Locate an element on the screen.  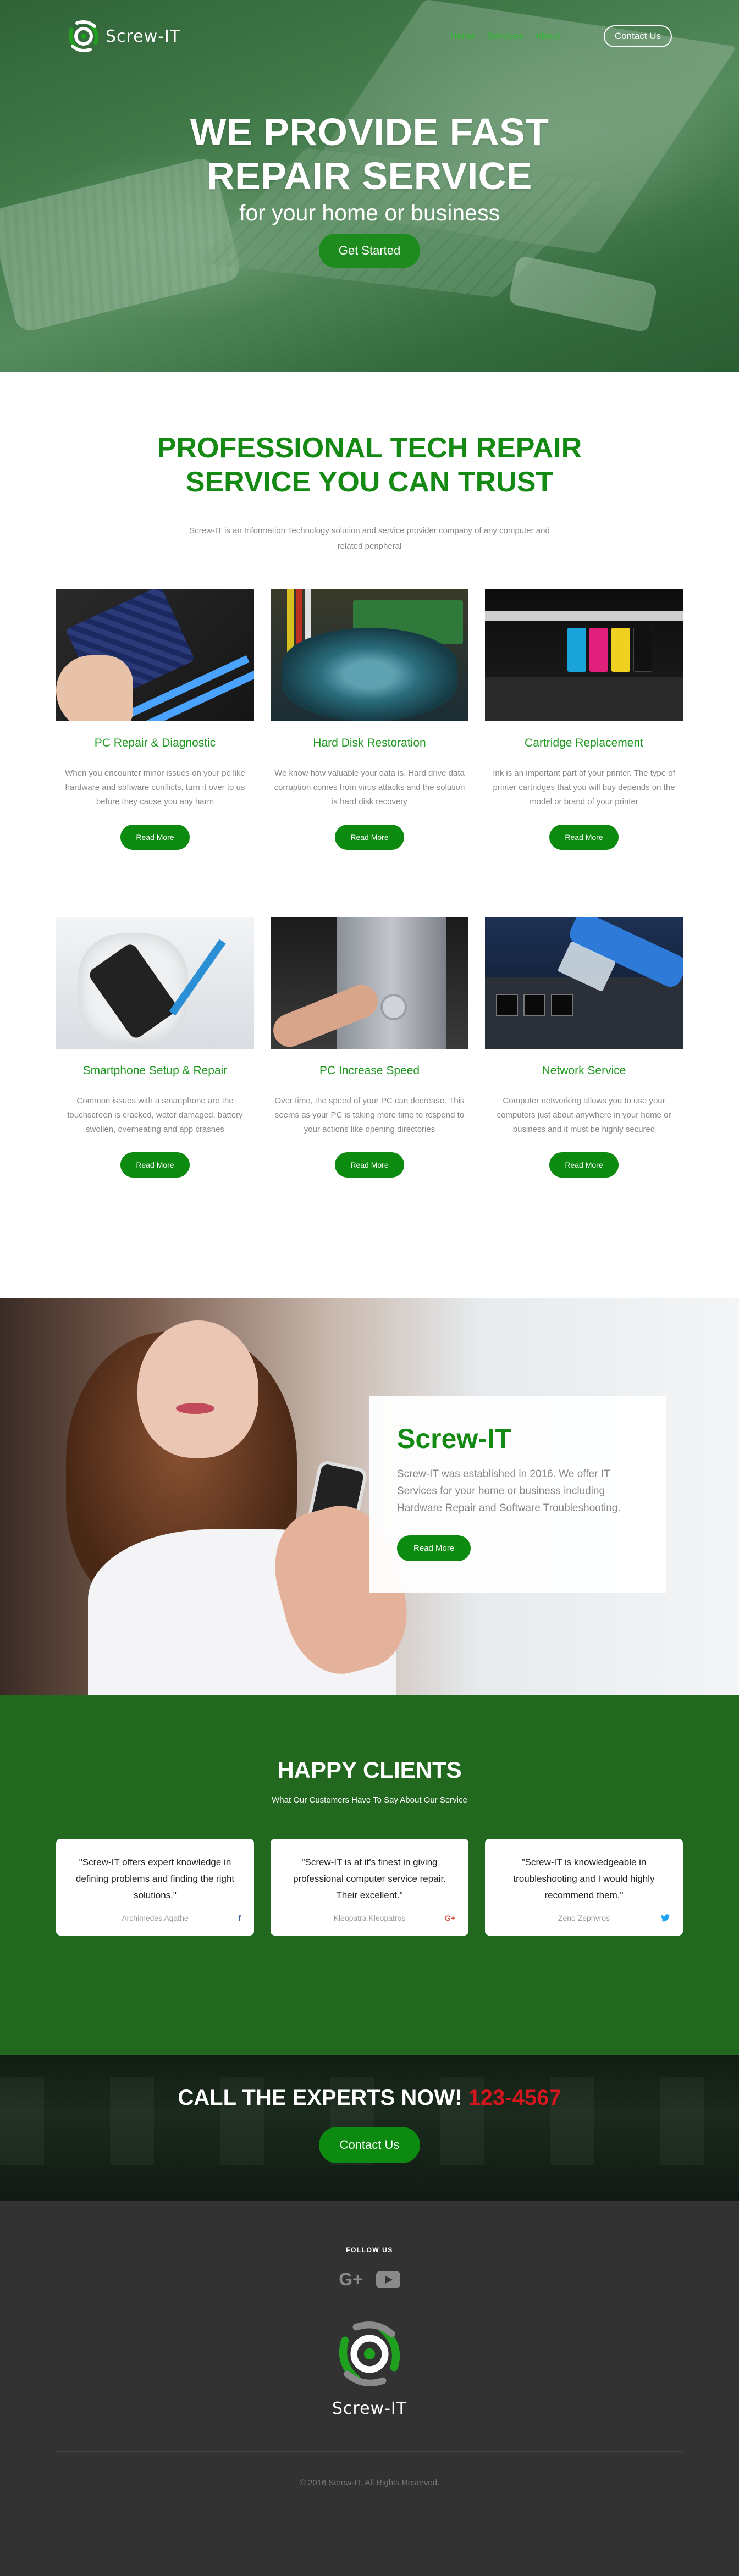
facebook-icon: f is located at coordinates (239, 1918).